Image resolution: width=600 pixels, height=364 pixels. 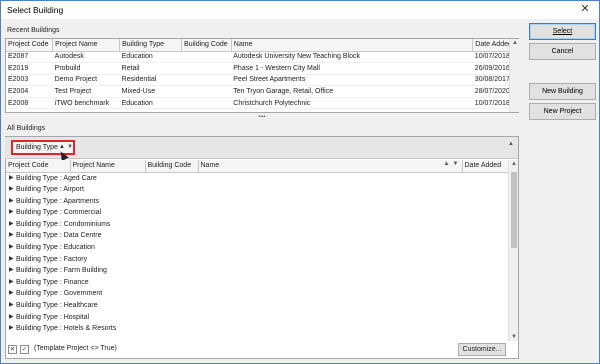 I want to click on select-button: Select, so click(x=562, y=31).